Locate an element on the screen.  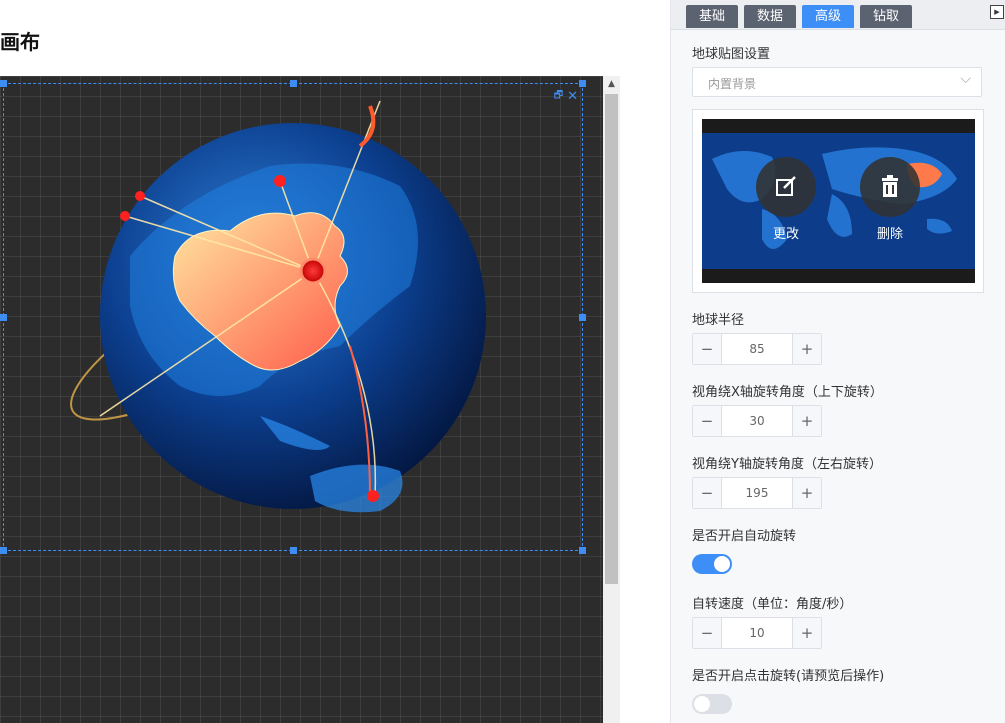
edit-icon is located at coordinates (786, 186).